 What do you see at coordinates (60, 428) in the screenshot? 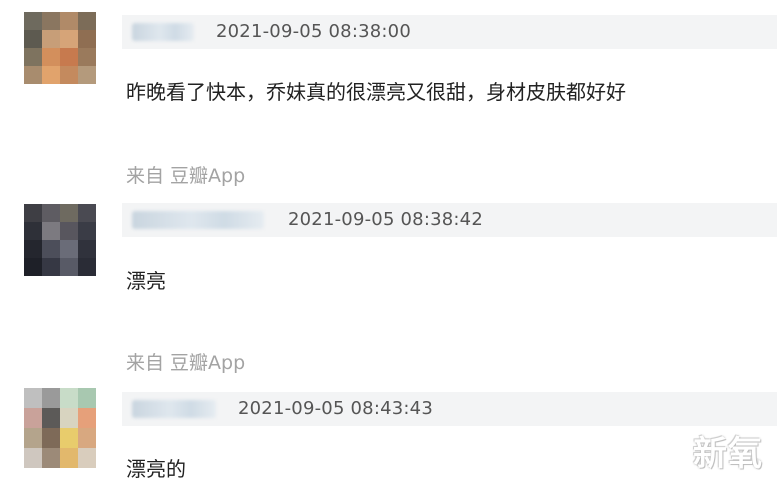
I see `avatar` at bounding box center [60, 428].